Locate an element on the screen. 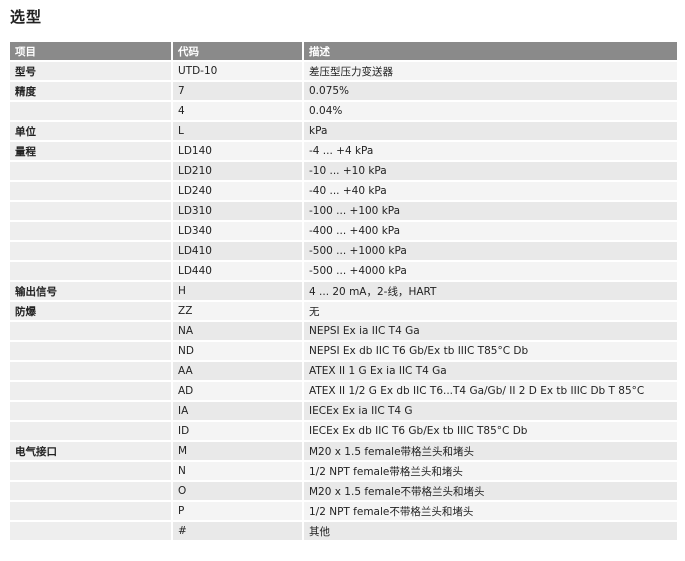 This screenshot has width=685, height=561. cell-code: LD310 is located at coordinates (238, 210).